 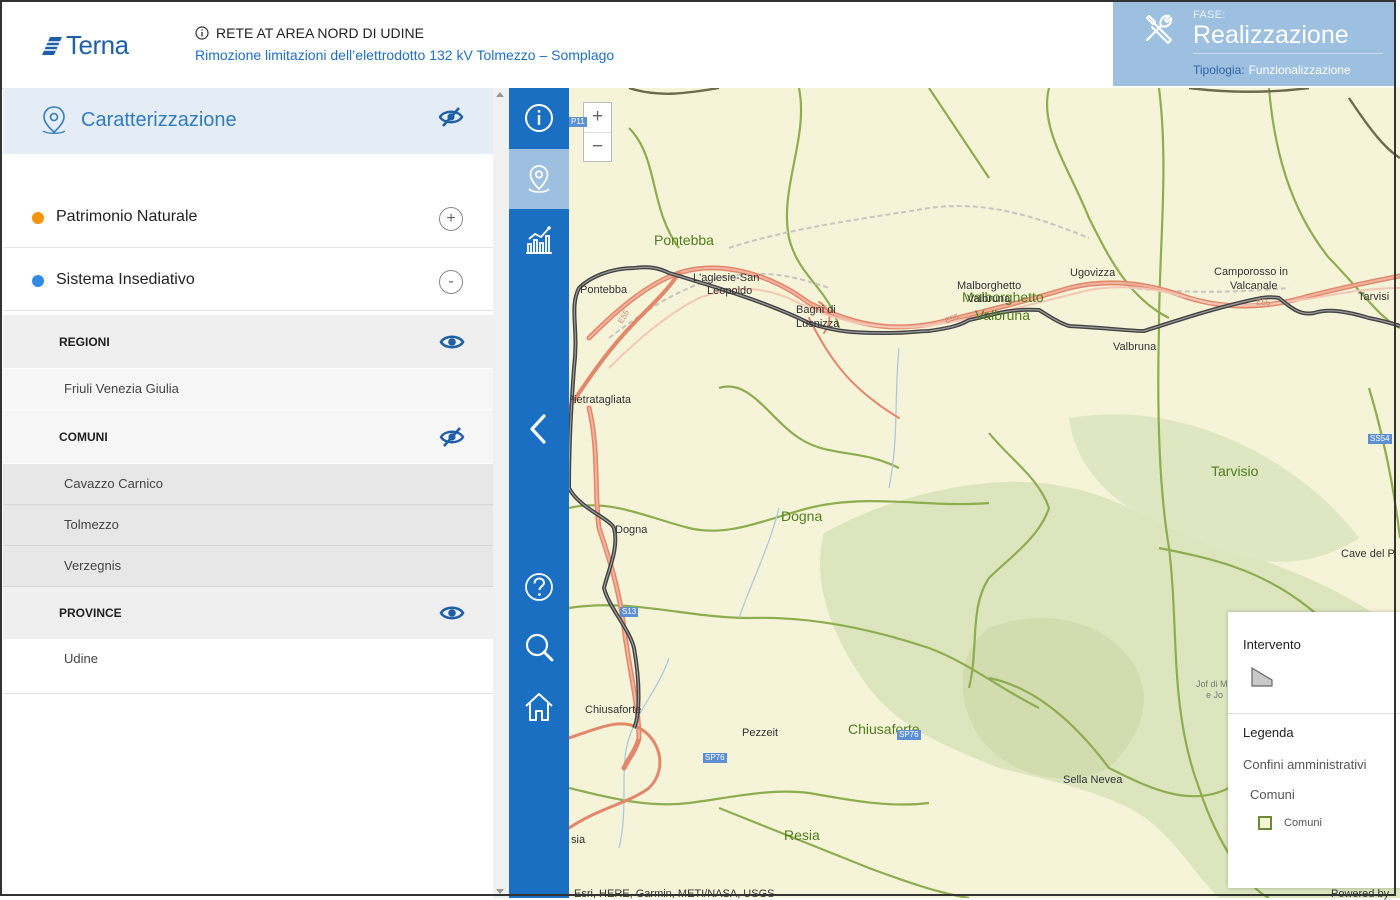 I want to click on help-icon, so click(x=539, y=587).